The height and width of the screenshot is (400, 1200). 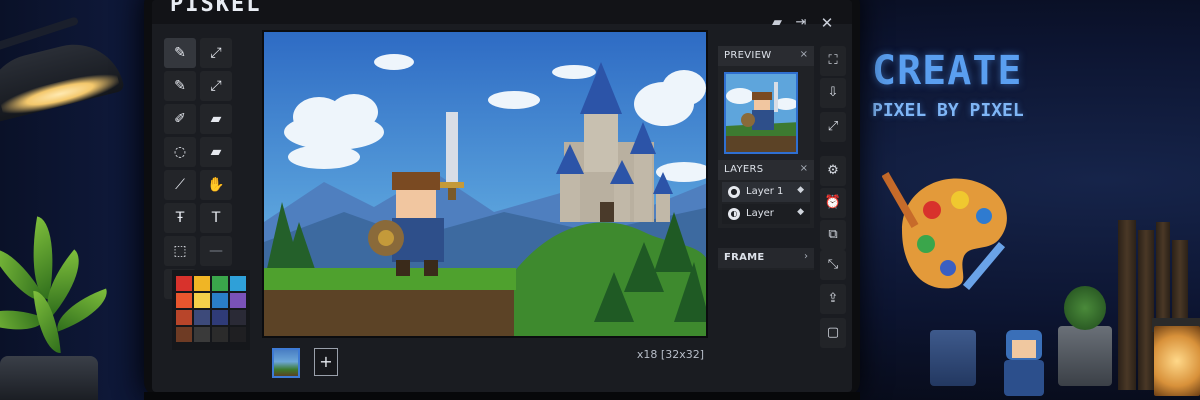 I want to click on side-toolbar: ⛶ ⇩ ⤢ ⚙ ⏰ ⧉ ⤡ ⇪ ▢, so click(x=833, y=200).